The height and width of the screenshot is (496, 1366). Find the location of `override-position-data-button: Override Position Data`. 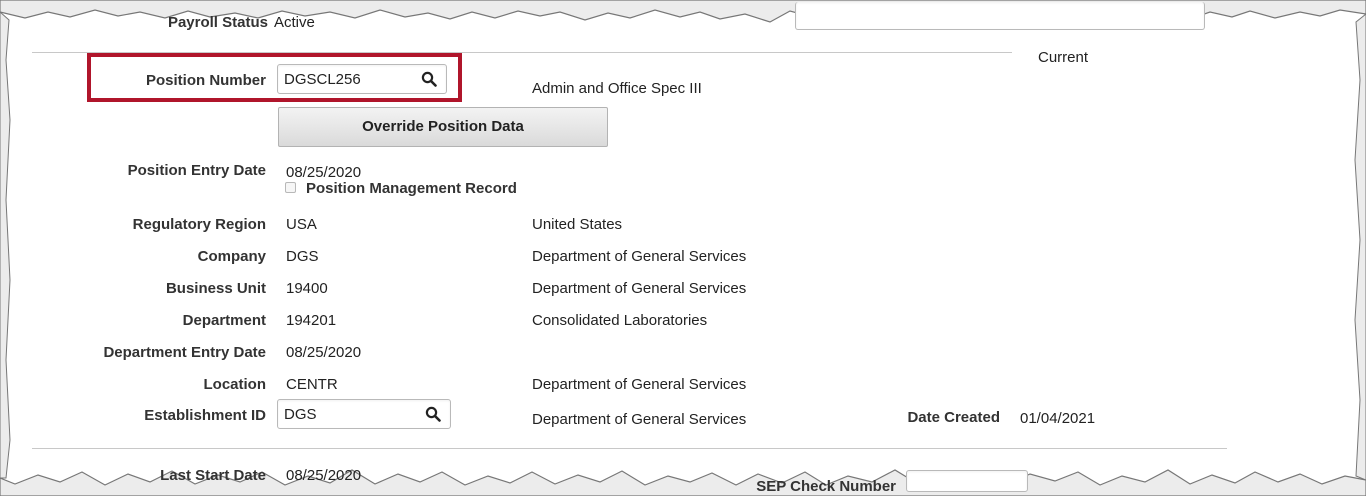

override-position-data-button: Override Position Data is located at coordinates (443, 127).